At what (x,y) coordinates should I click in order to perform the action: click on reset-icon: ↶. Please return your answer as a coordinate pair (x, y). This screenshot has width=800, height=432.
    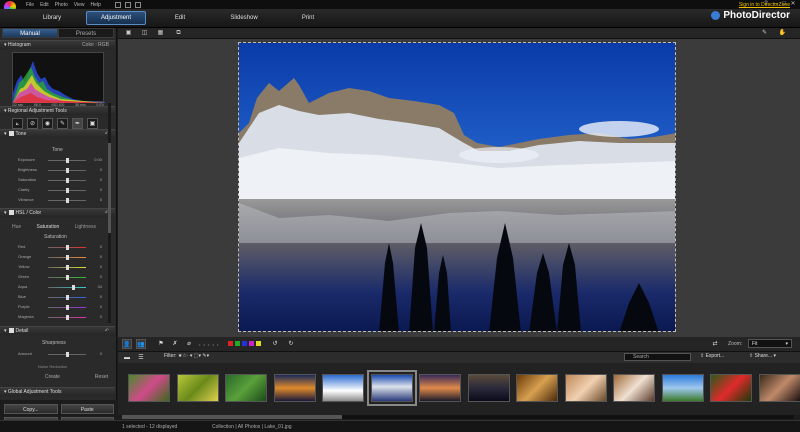
    Looking at the image, I should click on (107, 331).